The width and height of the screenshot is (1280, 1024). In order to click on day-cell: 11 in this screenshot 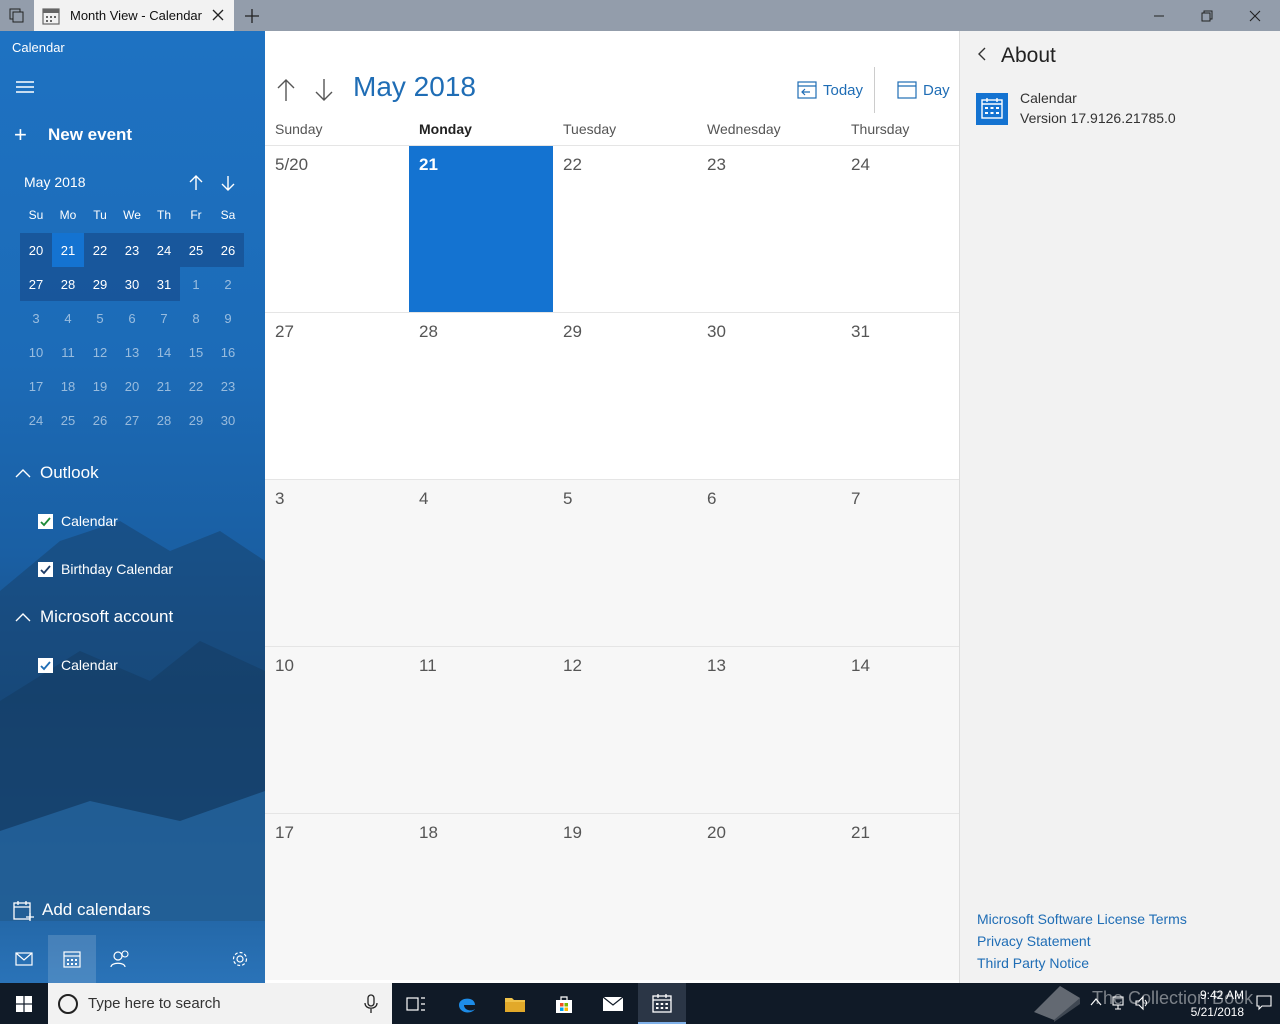, I will do `click(481, 730)`.